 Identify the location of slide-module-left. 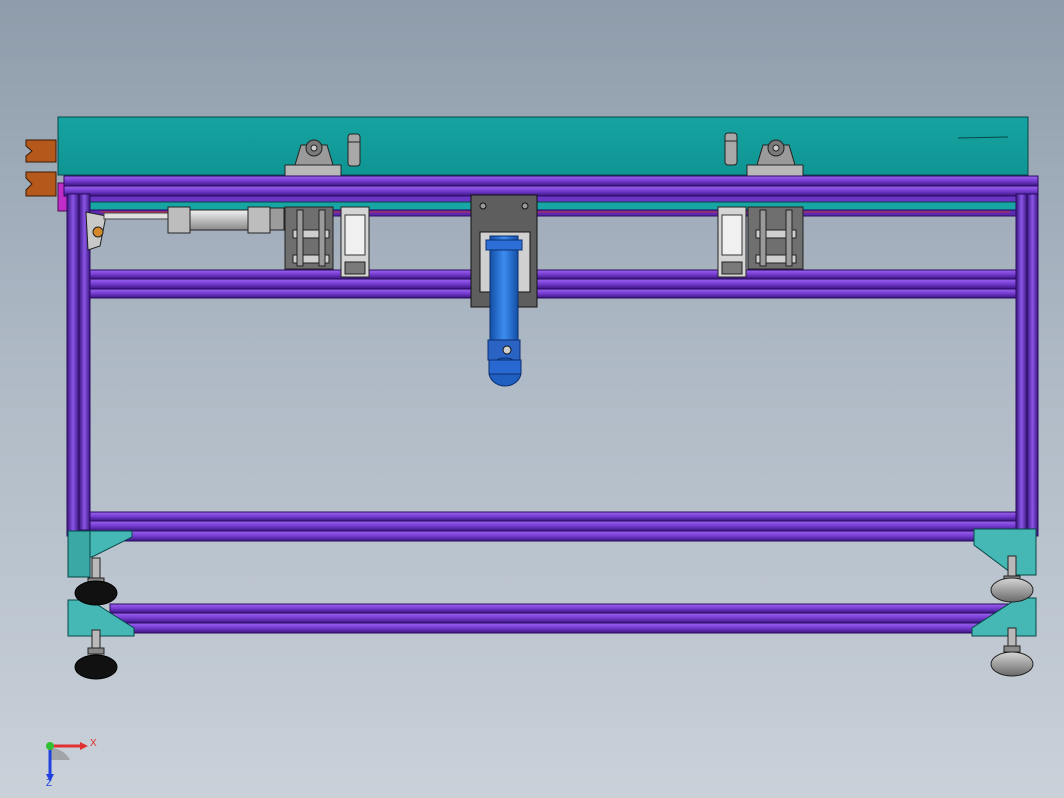
(327, 242).